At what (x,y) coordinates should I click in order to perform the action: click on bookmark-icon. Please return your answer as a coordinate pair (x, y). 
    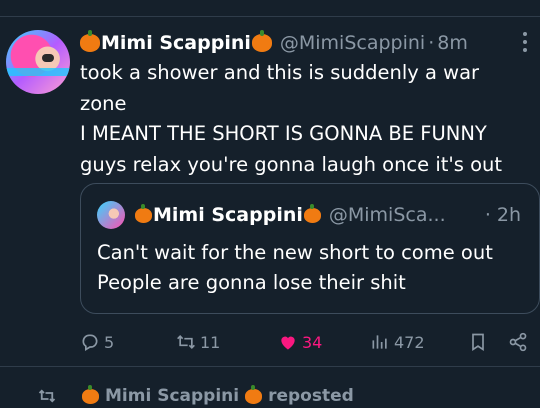
    Looking at the image, I should click on (478, 342).